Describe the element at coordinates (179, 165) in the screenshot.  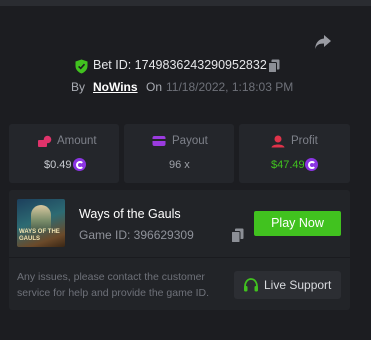
I see `payout-value: 96 x` at that location.